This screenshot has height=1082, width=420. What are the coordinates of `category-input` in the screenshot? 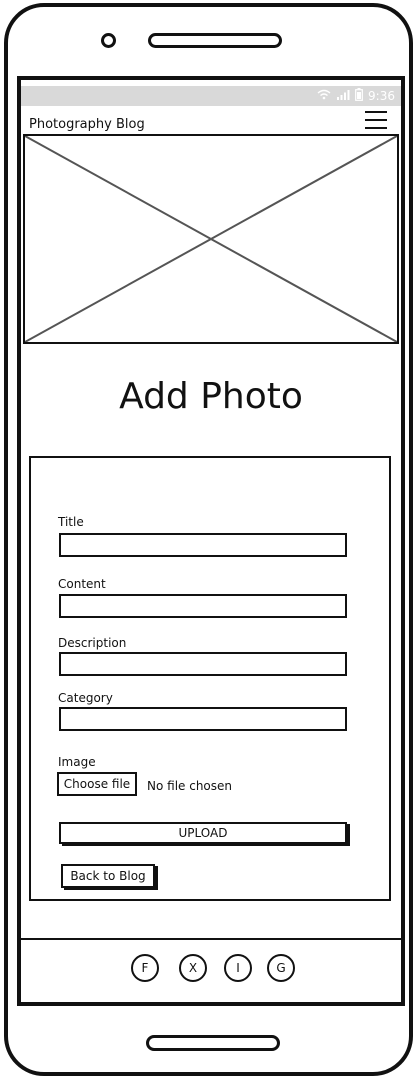 It's located at (203, 719).